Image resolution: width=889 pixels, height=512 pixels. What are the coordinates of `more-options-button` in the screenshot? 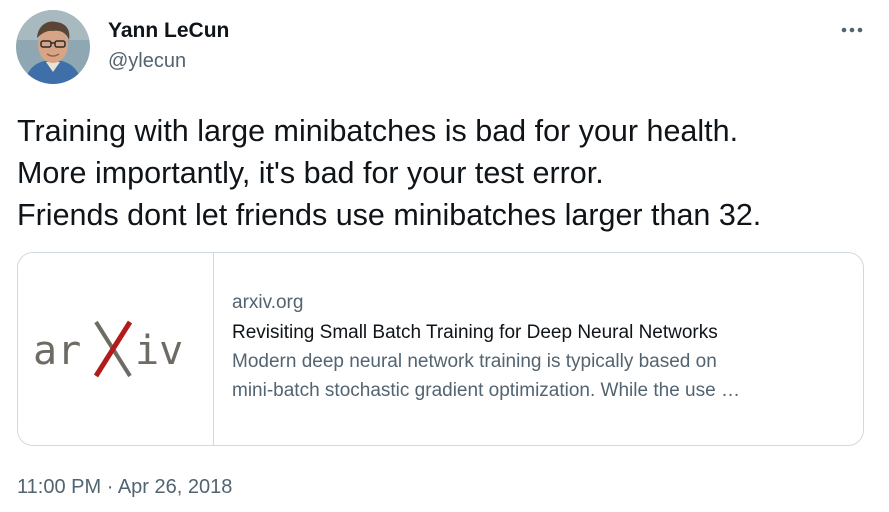 It's located at (852, 30).